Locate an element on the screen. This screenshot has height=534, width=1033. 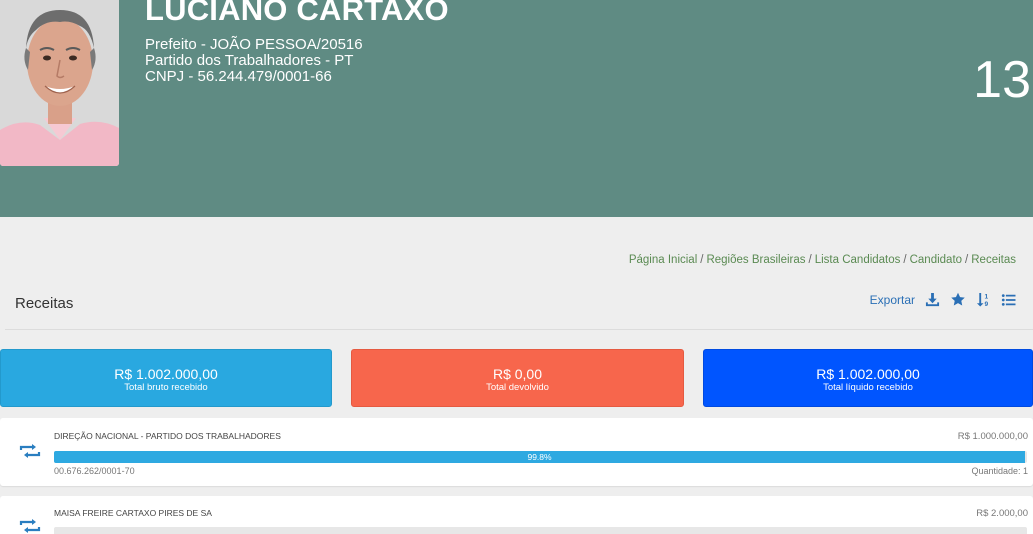
candidate-party: Partido dos Trabalhadores - PT is located at coordinates (249, 60).